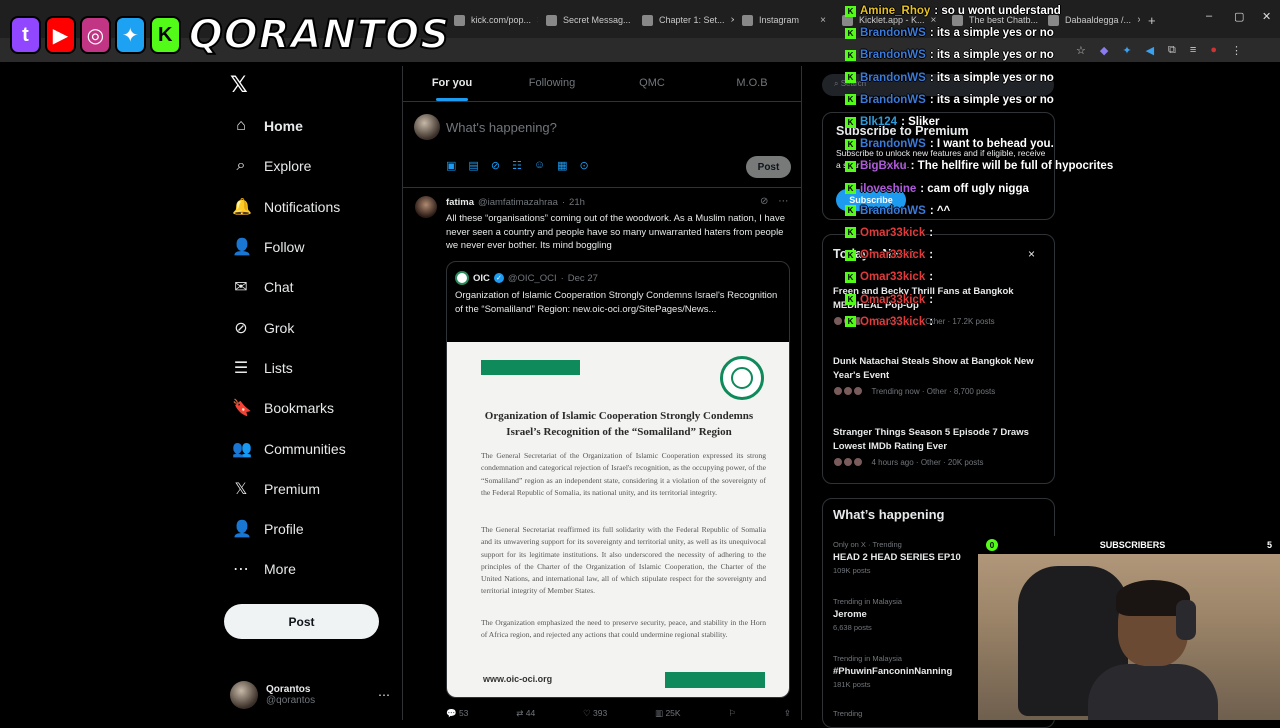 The image size is (1280, 728). Describe the element at coordinates (309, 569) in the screenshot. I see `nav-item-more: ⋯ More` at that location.